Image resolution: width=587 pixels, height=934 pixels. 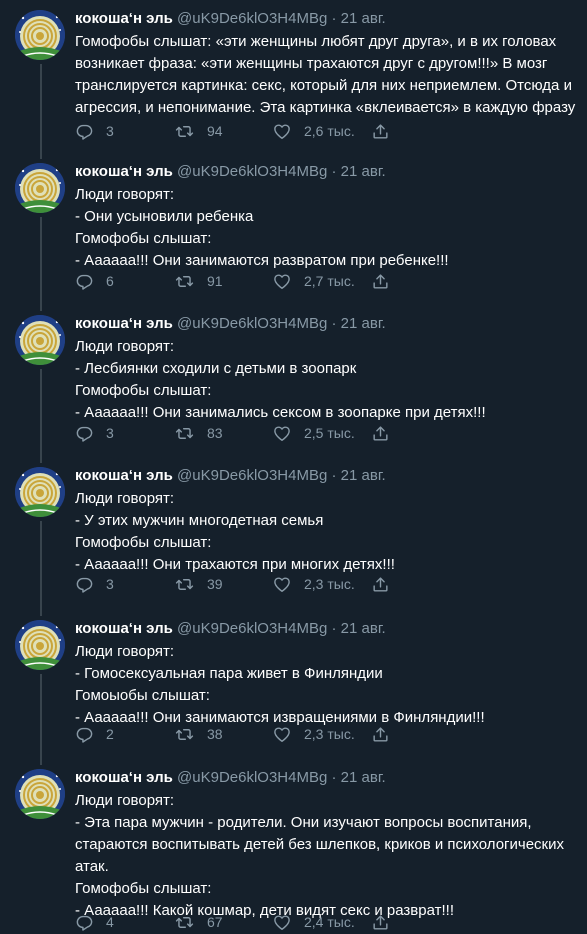 What do you see at coordinates (94, 734) in the screenshot?
I see `reply-button: 2` at bounding box center [94, 734].